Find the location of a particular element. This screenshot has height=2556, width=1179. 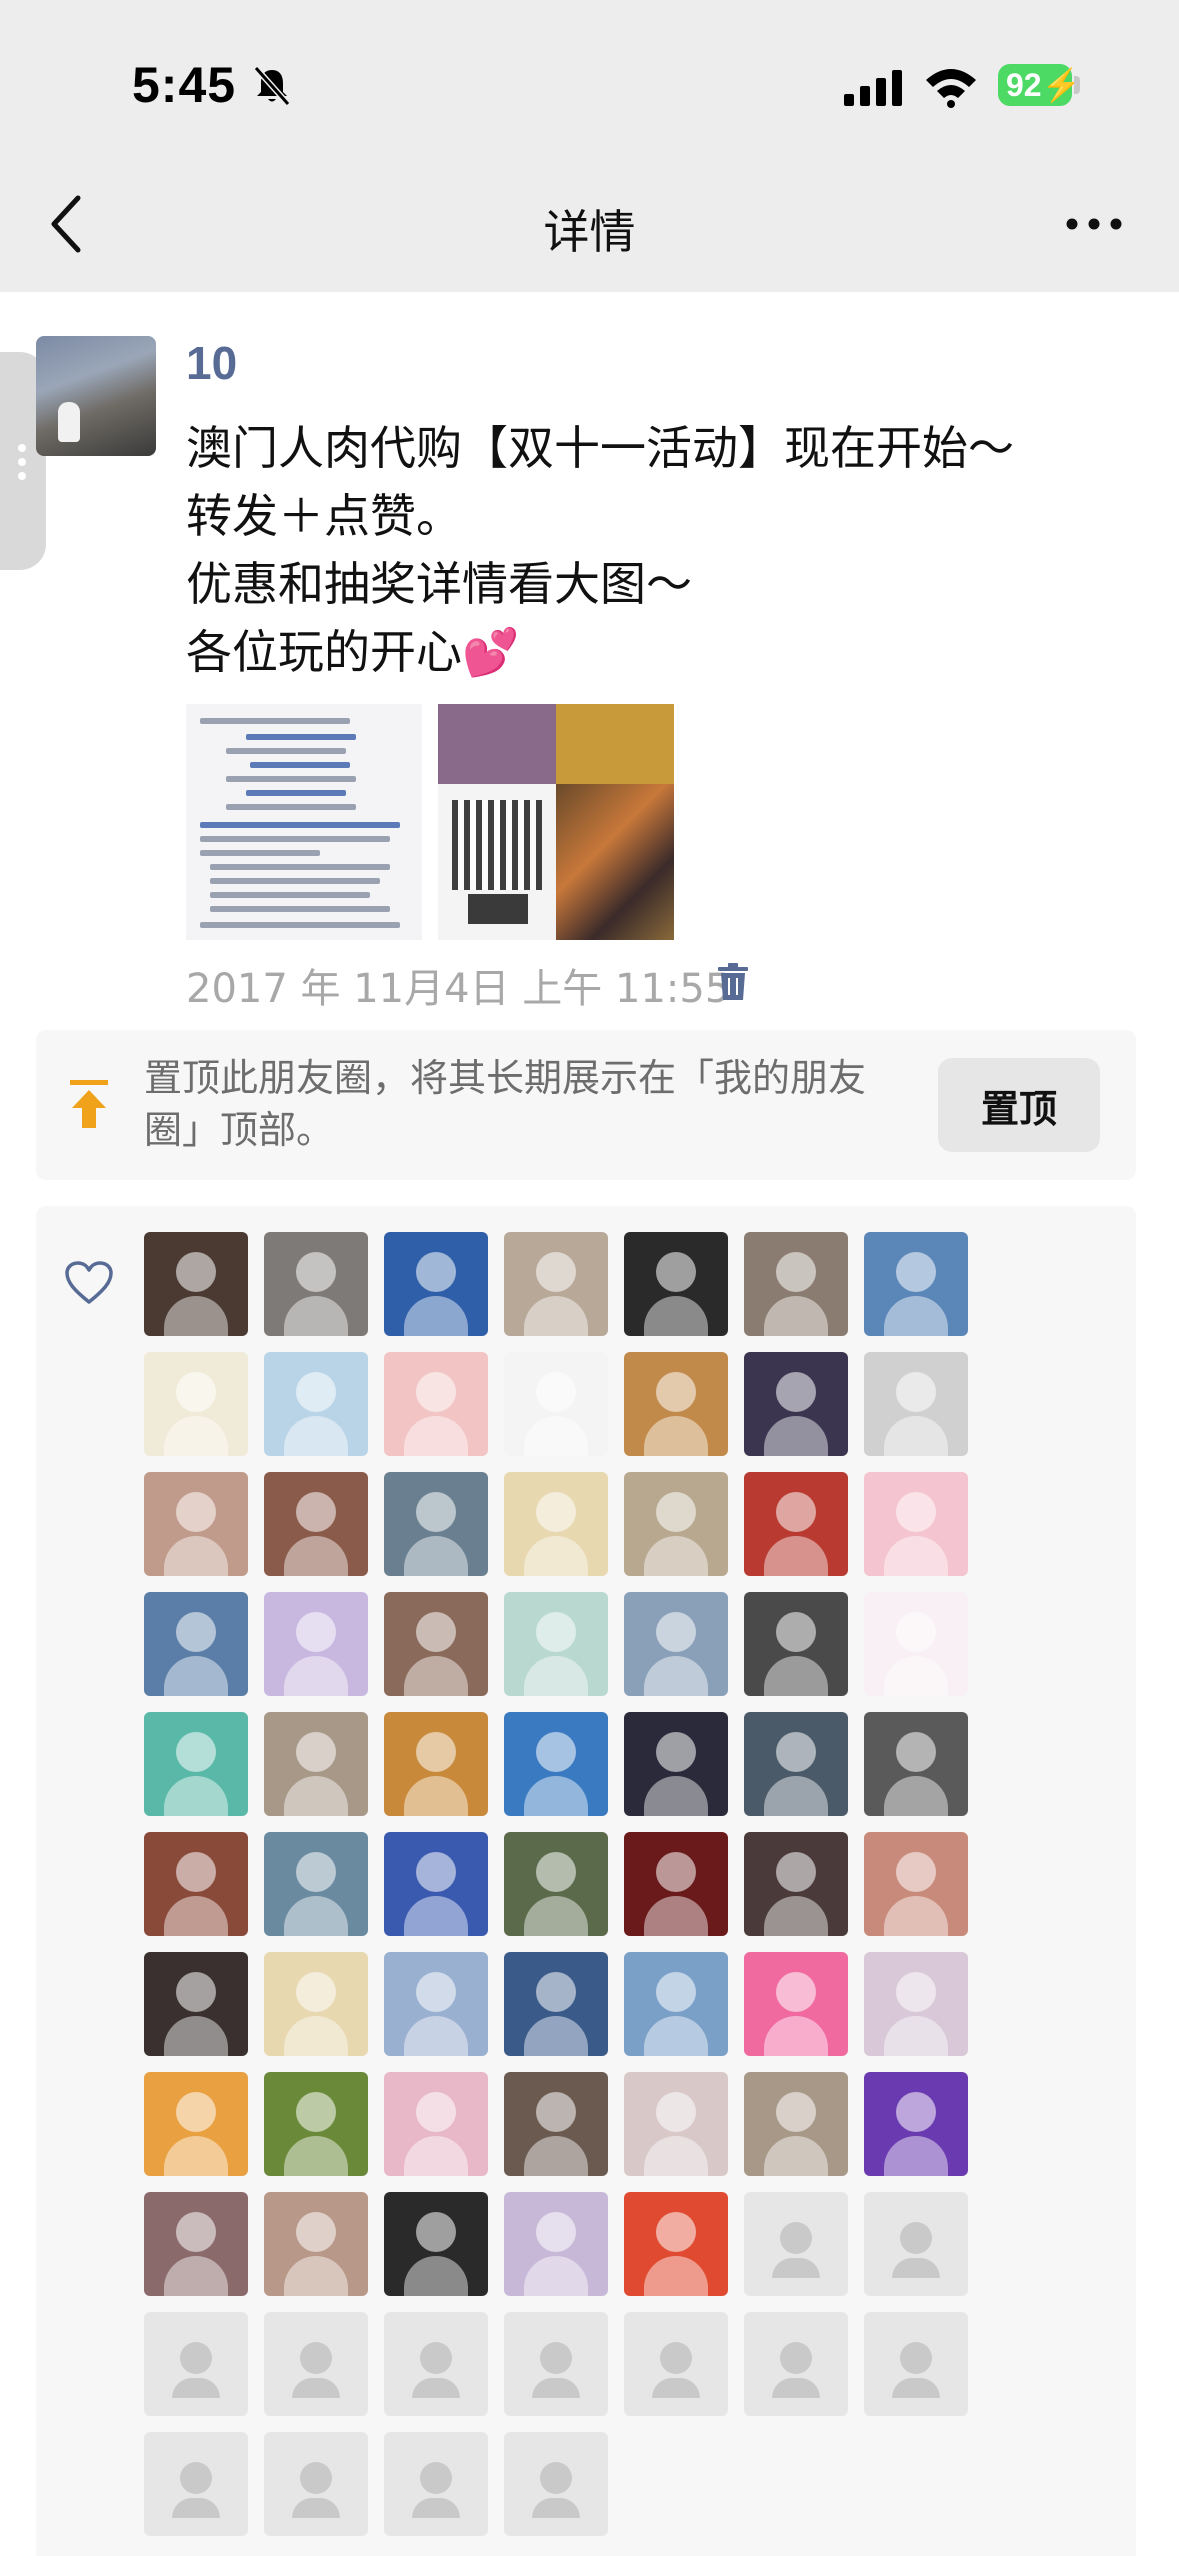

signal-icon is located at coordinates (873, 88).